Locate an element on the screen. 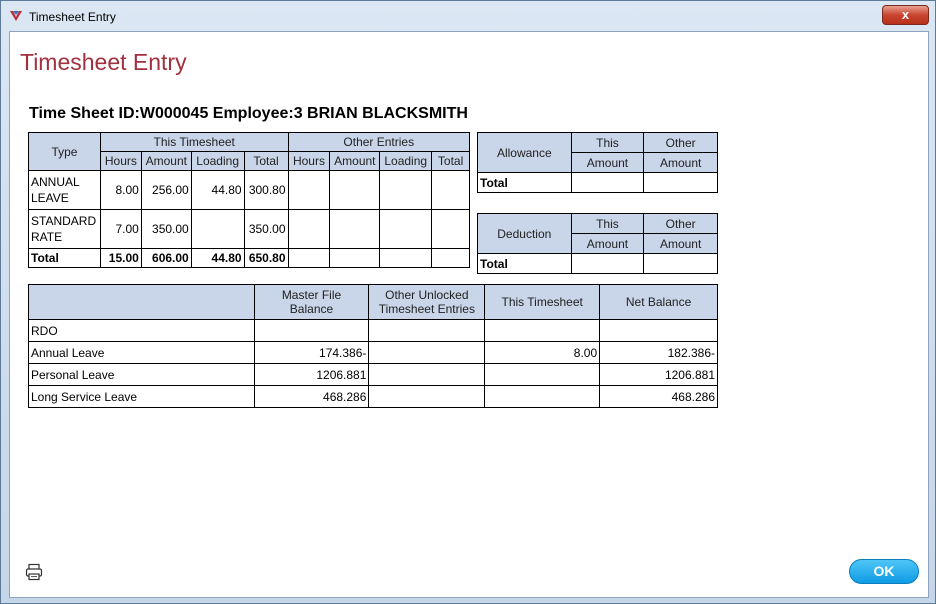 This screenshot has width=936, height=604. allowance-this-header: This is located at coordinates (607, 142).